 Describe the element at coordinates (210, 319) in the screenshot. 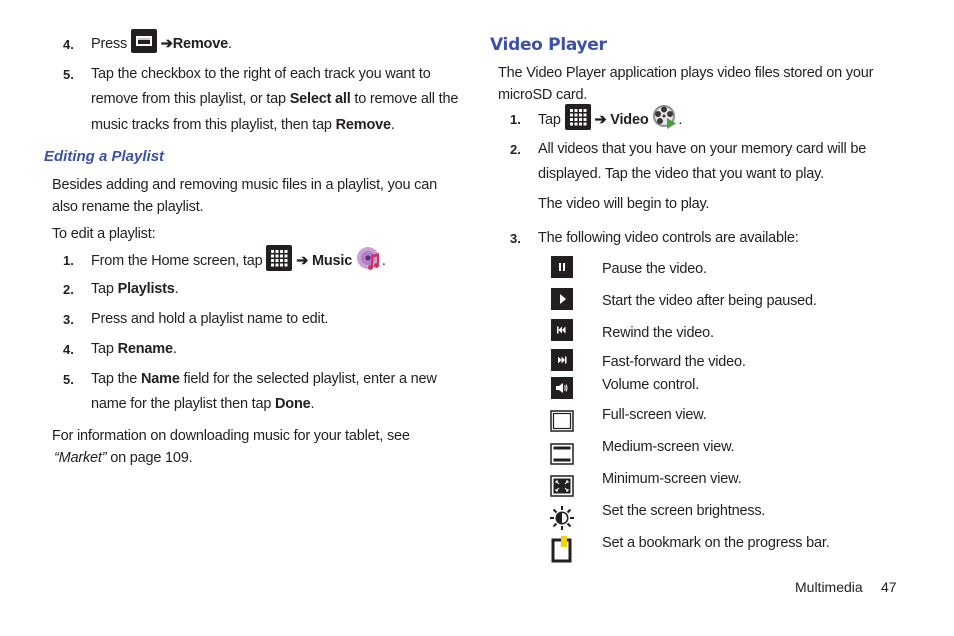

I see `step-text: Press and hold a playlist name to edit.` at that location.